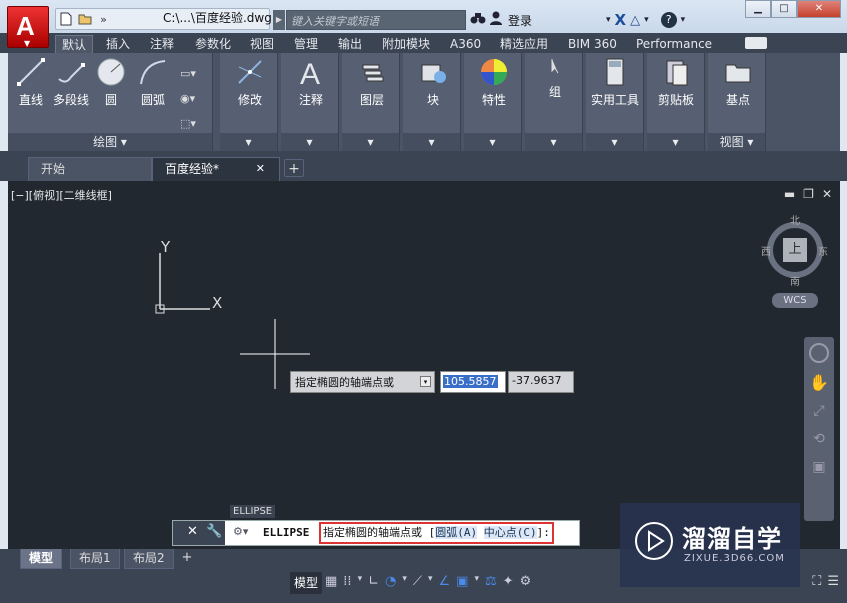 The height and width of the screenshot is (603, 847). I want to click on properties-panel: 特性 ▾, so click(493, 102).